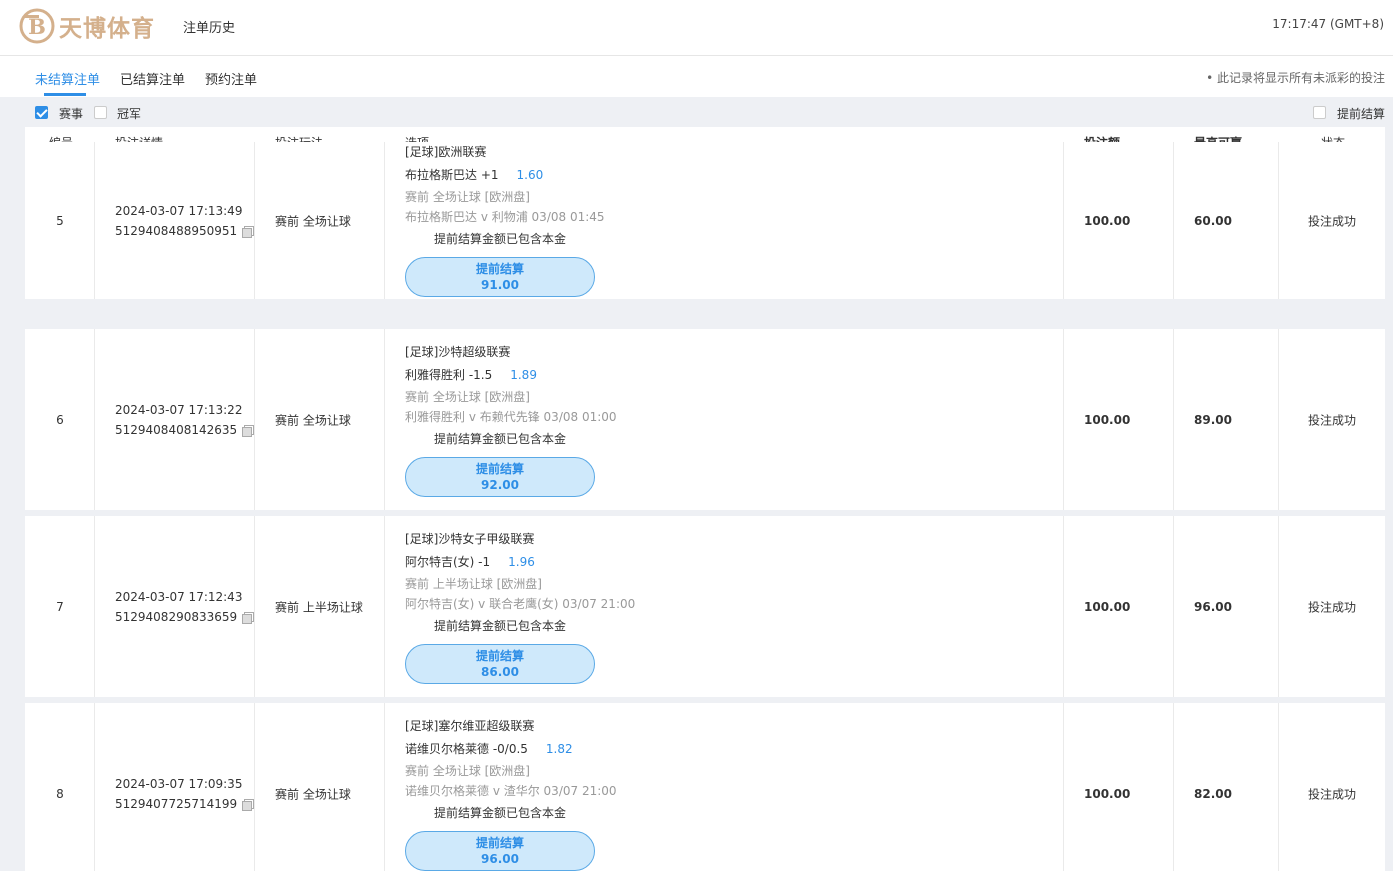  Describe the element at coordinates (1319, 112) in the screenshot. I see `early-settle-checkbox` at that location.